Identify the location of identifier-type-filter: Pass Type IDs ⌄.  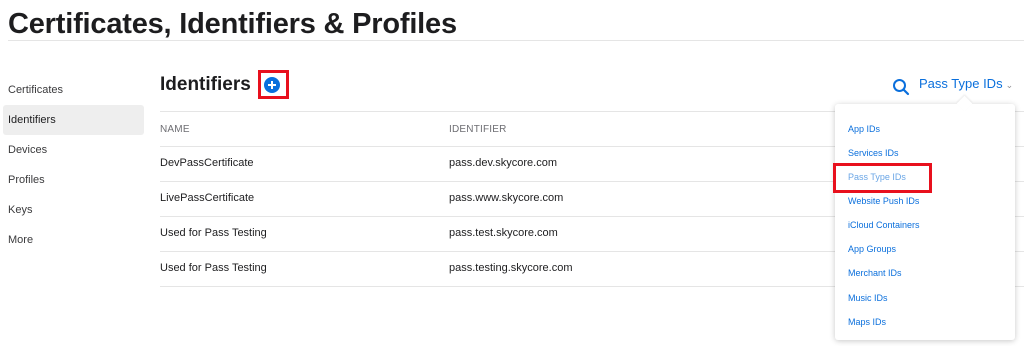
(966, 83).